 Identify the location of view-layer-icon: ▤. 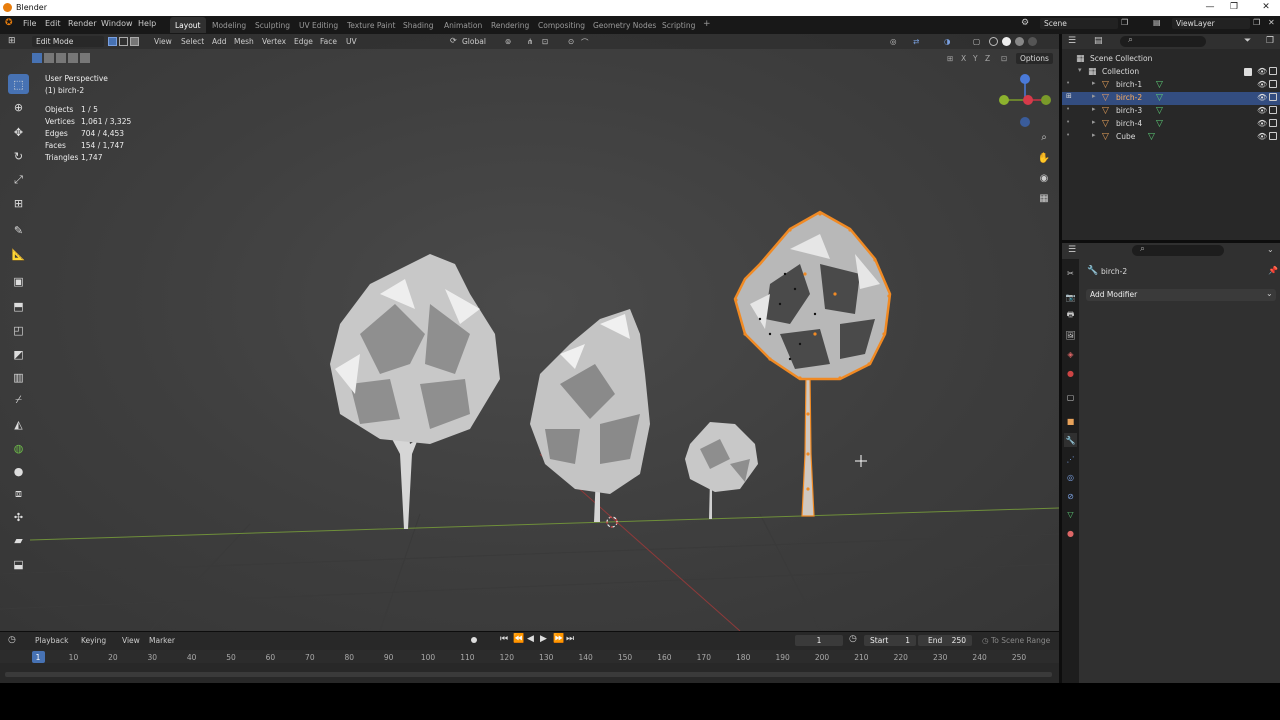
(1157, 22).